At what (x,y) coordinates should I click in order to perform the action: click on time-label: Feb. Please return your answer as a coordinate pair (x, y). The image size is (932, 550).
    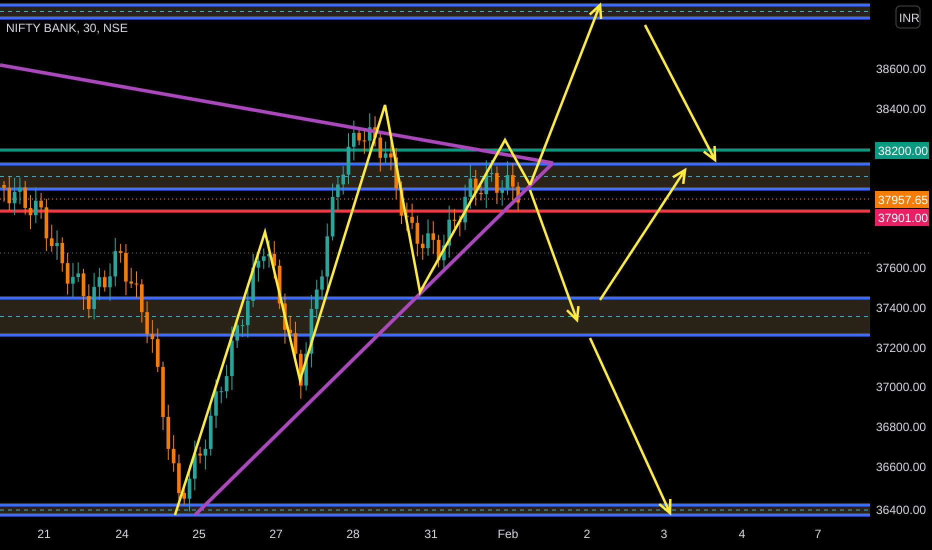
    Looking at the image, I should click on (508, 534).